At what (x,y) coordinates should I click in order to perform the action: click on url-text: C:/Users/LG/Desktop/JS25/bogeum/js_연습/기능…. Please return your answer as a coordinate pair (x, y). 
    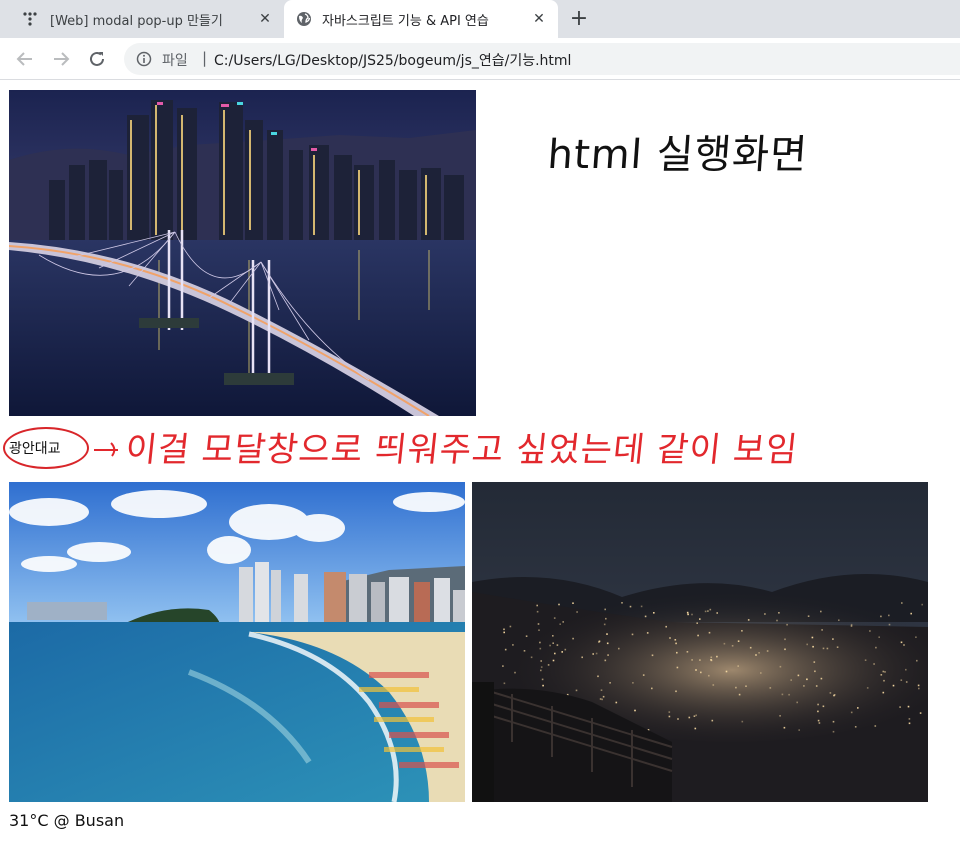
    Looking at the image, I should click on (392, 60).